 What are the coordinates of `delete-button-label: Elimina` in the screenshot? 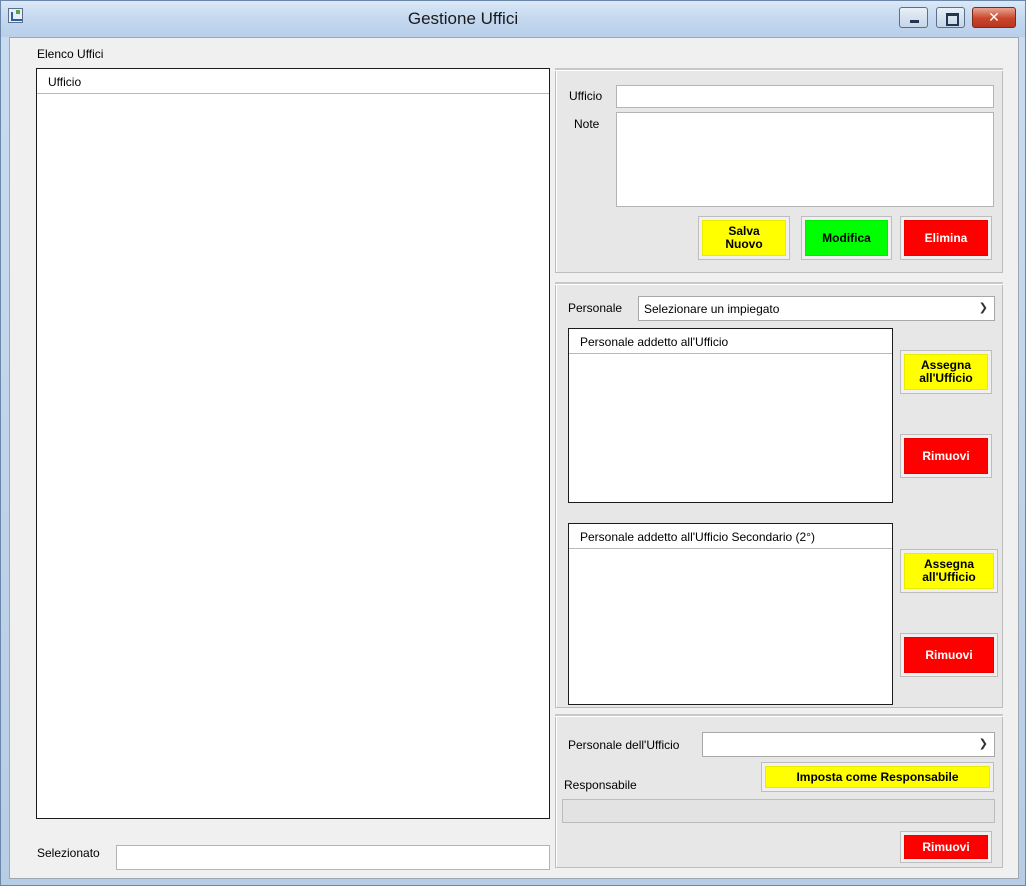 It's located at (946, 237).